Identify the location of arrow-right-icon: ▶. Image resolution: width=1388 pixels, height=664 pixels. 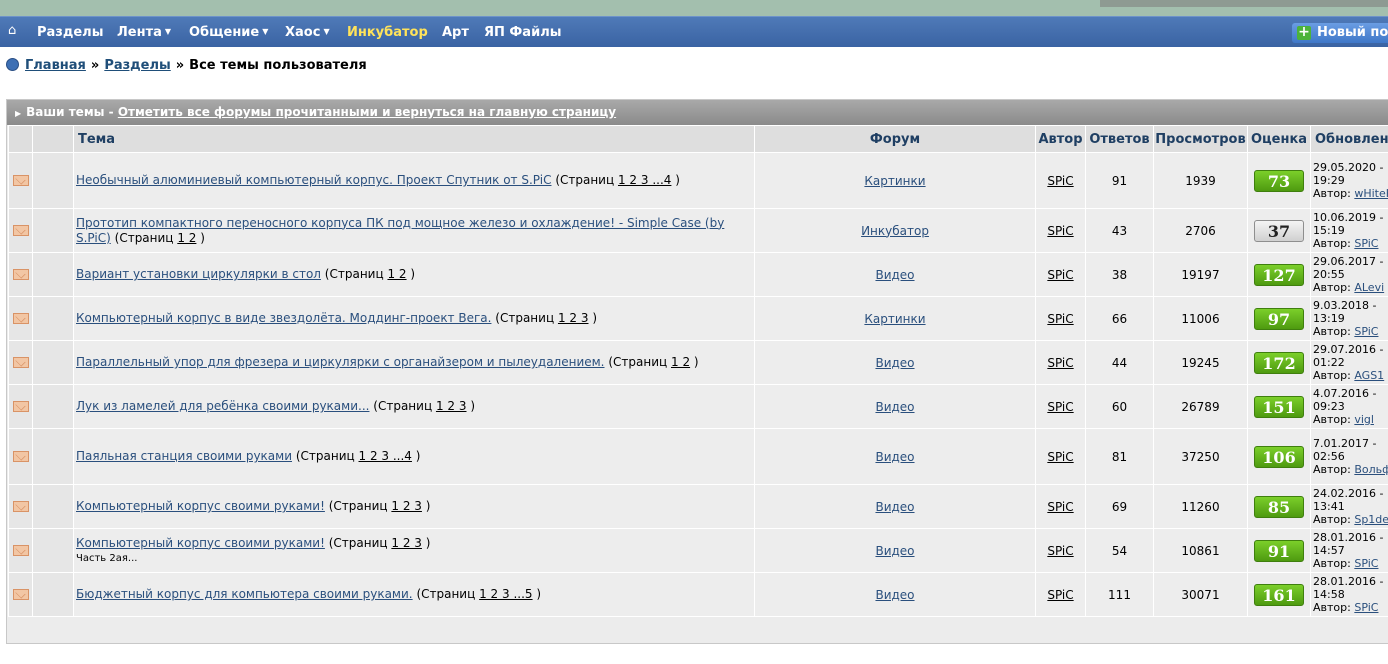
(18, 113).